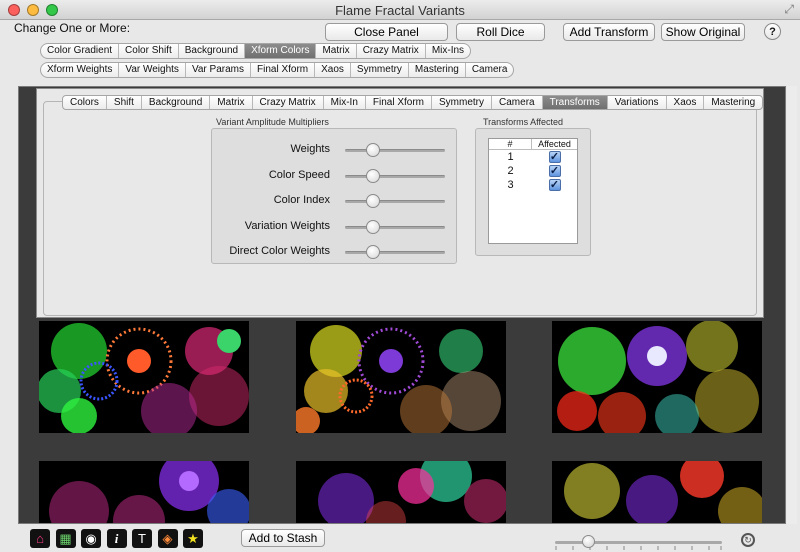 The image size is (800, 552). Describe the element at coordinates (142, 538) in the screenshot. I see `text-icon: T` at that location.